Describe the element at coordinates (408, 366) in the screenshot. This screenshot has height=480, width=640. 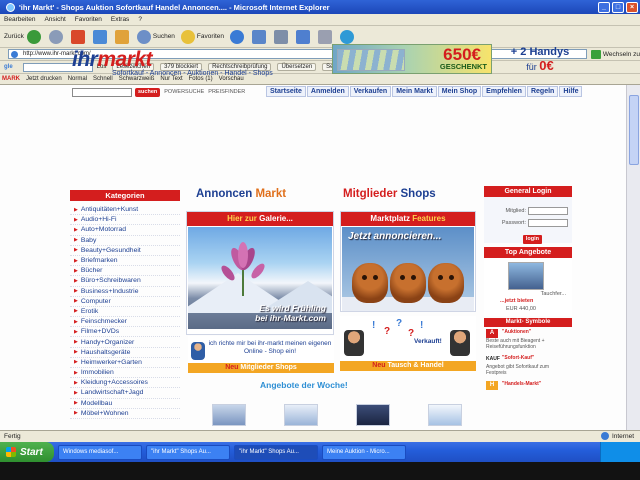
I see `tausch-handel-strip: Neu Tausch & Handel` at that location.